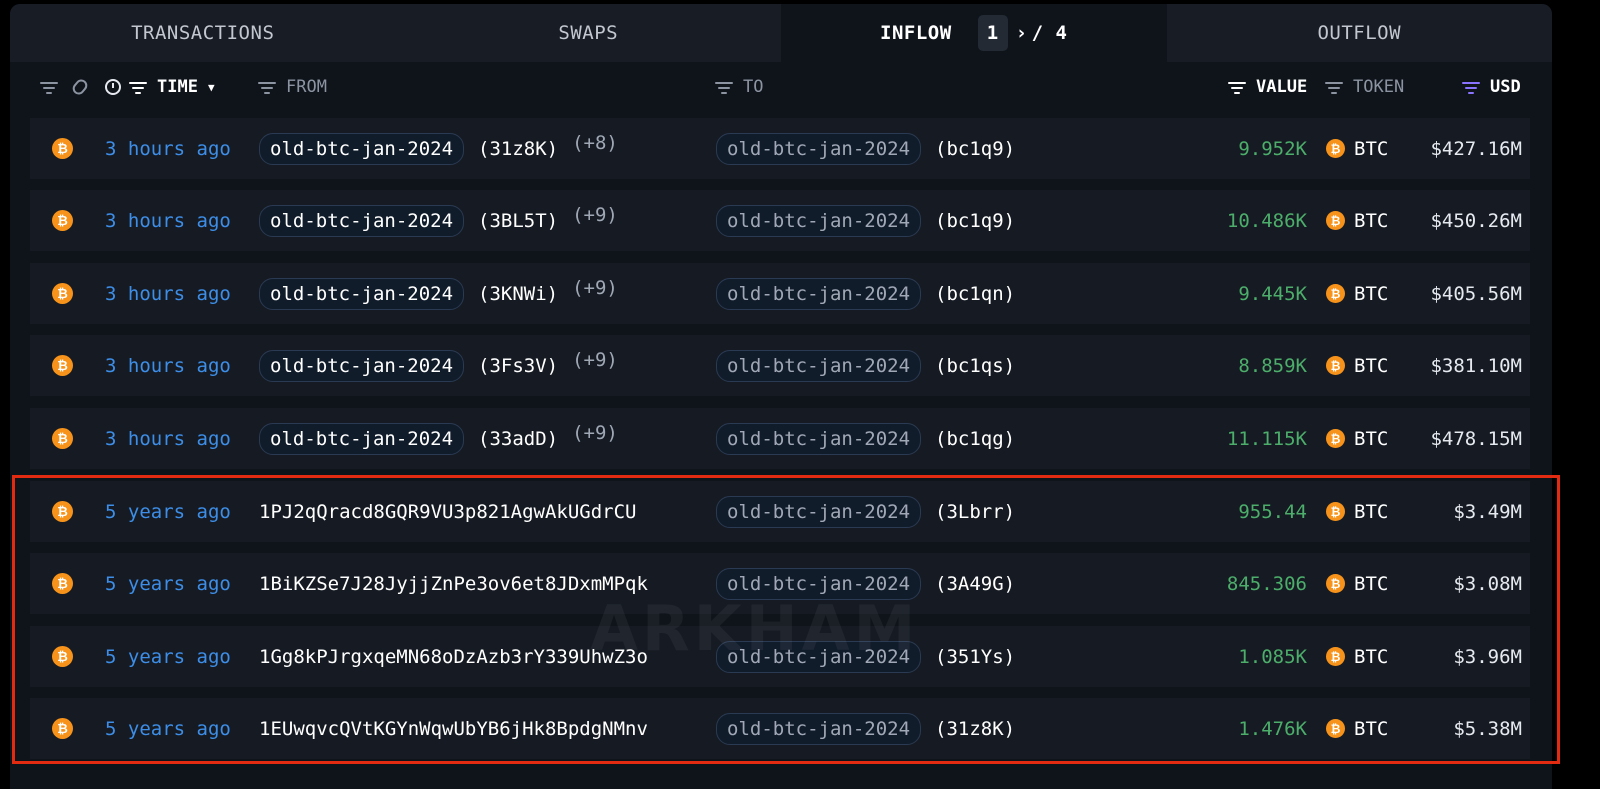 Image resolution: width=1600 pixels, height=789 pixels. Describe the element at coordinates (518, 439) in the screenshot. I see `from-address: (33adD)` at that location.